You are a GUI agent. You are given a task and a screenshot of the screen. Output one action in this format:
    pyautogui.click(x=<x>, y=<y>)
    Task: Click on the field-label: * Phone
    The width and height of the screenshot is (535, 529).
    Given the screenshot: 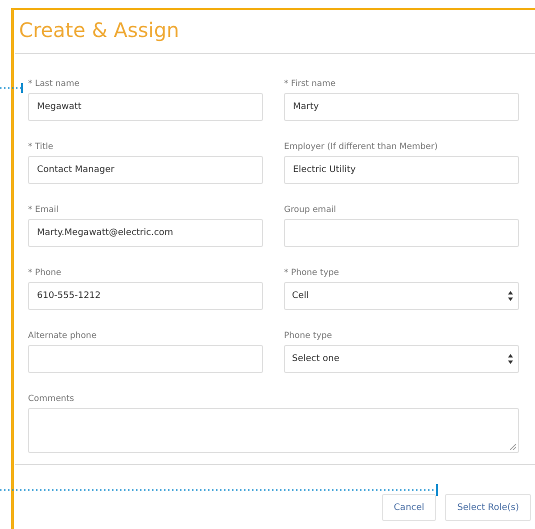 What is the action you would take?
    pyautogui.click(x=45, y=273)
    